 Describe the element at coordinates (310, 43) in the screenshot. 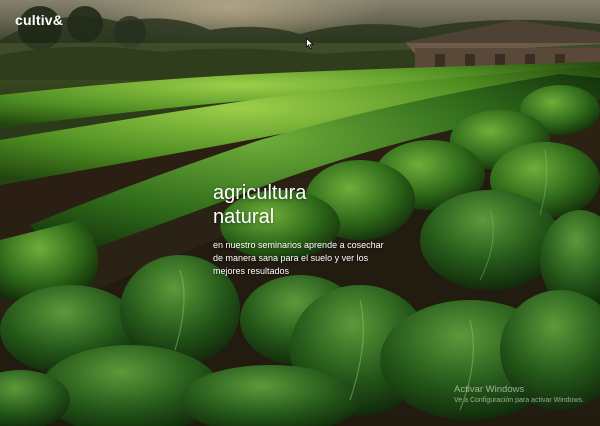

I see `mouse-pointer-icon` at that location.